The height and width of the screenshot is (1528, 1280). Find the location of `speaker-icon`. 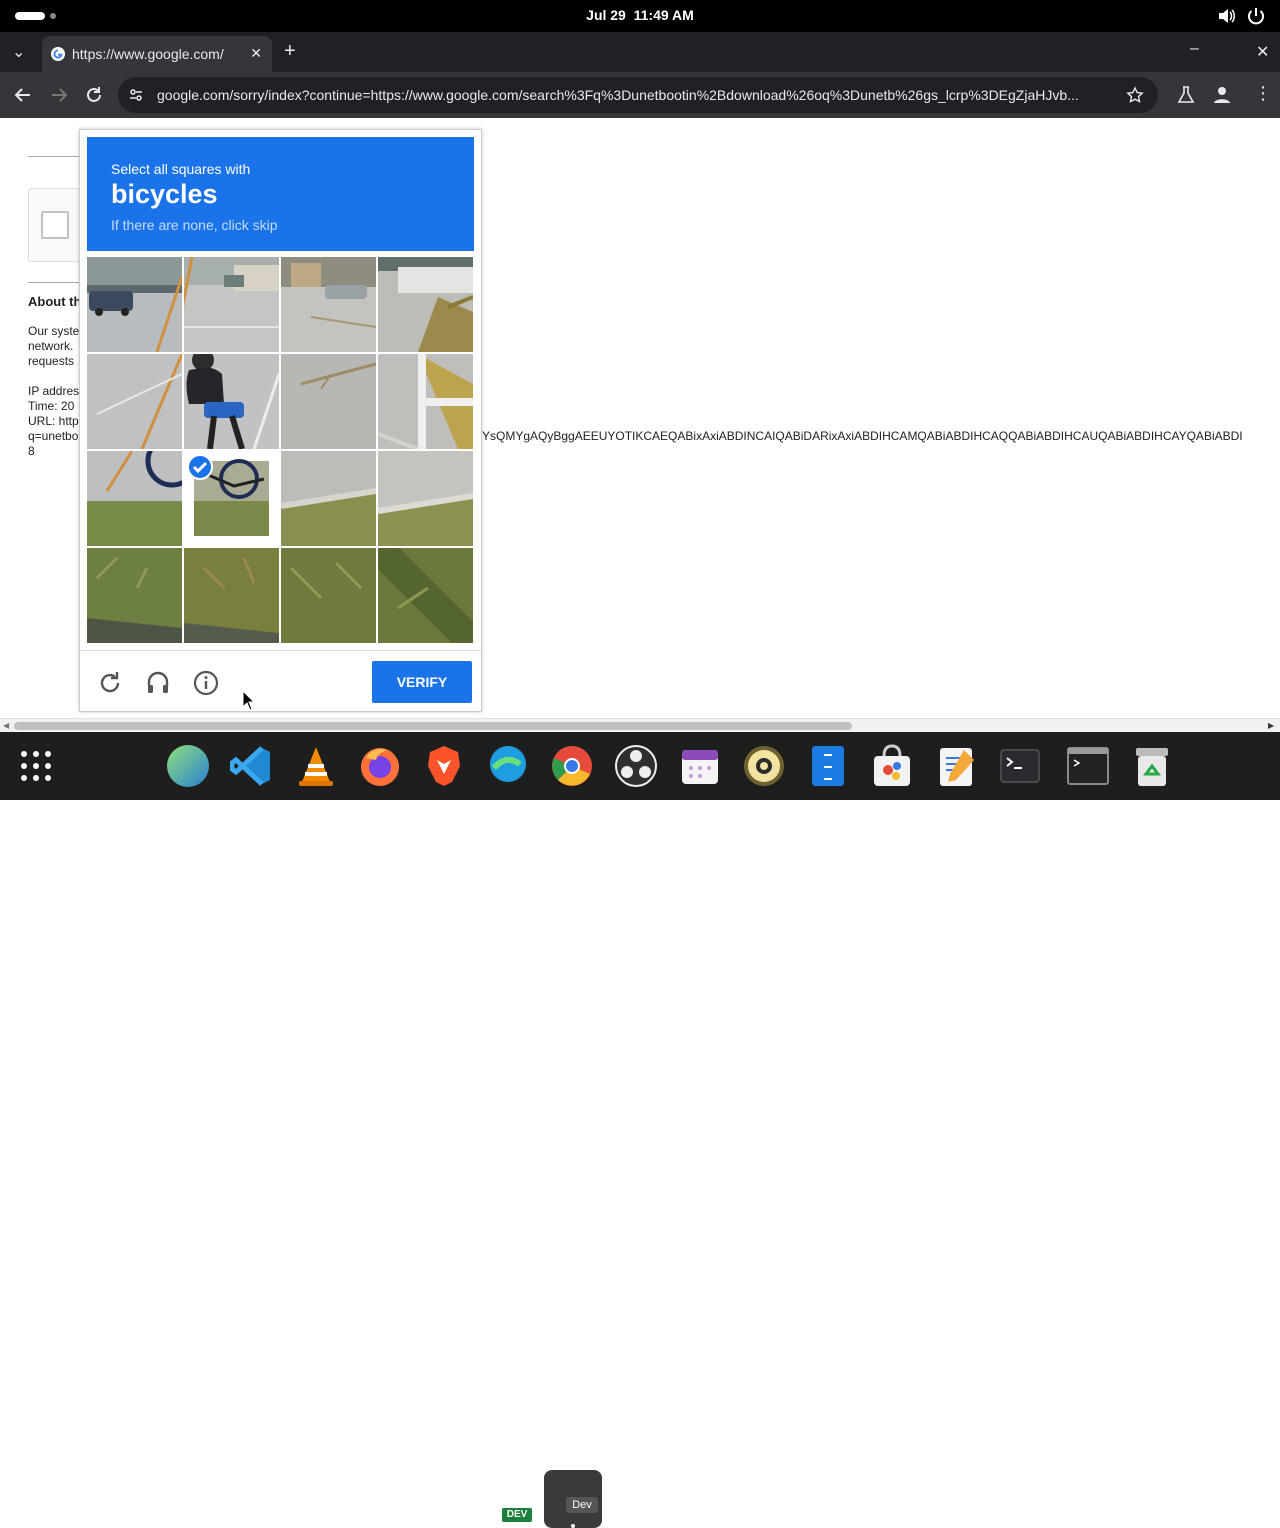

speaker-icon is located at coordinates (764, 766).